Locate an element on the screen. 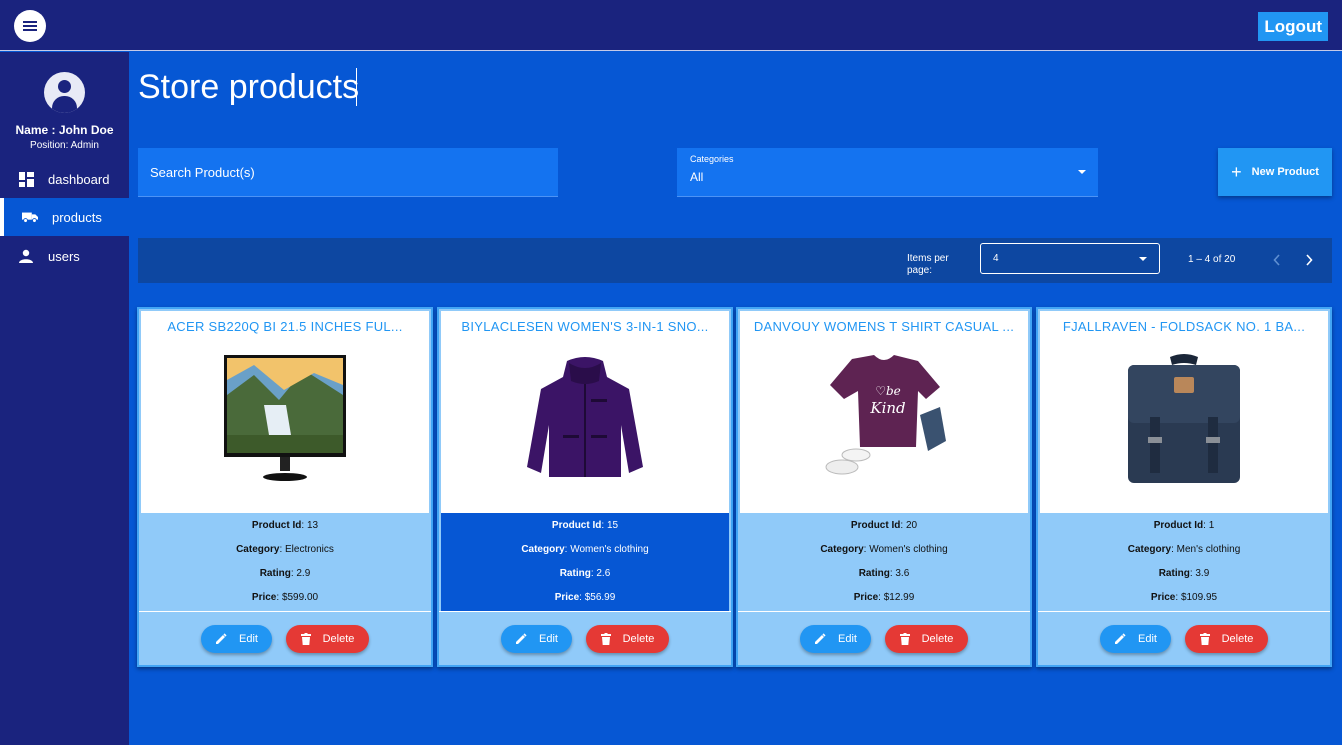 The width and height of the screenshot is (1342, 745). value-id: 13 is located at coordinates (312, 525).